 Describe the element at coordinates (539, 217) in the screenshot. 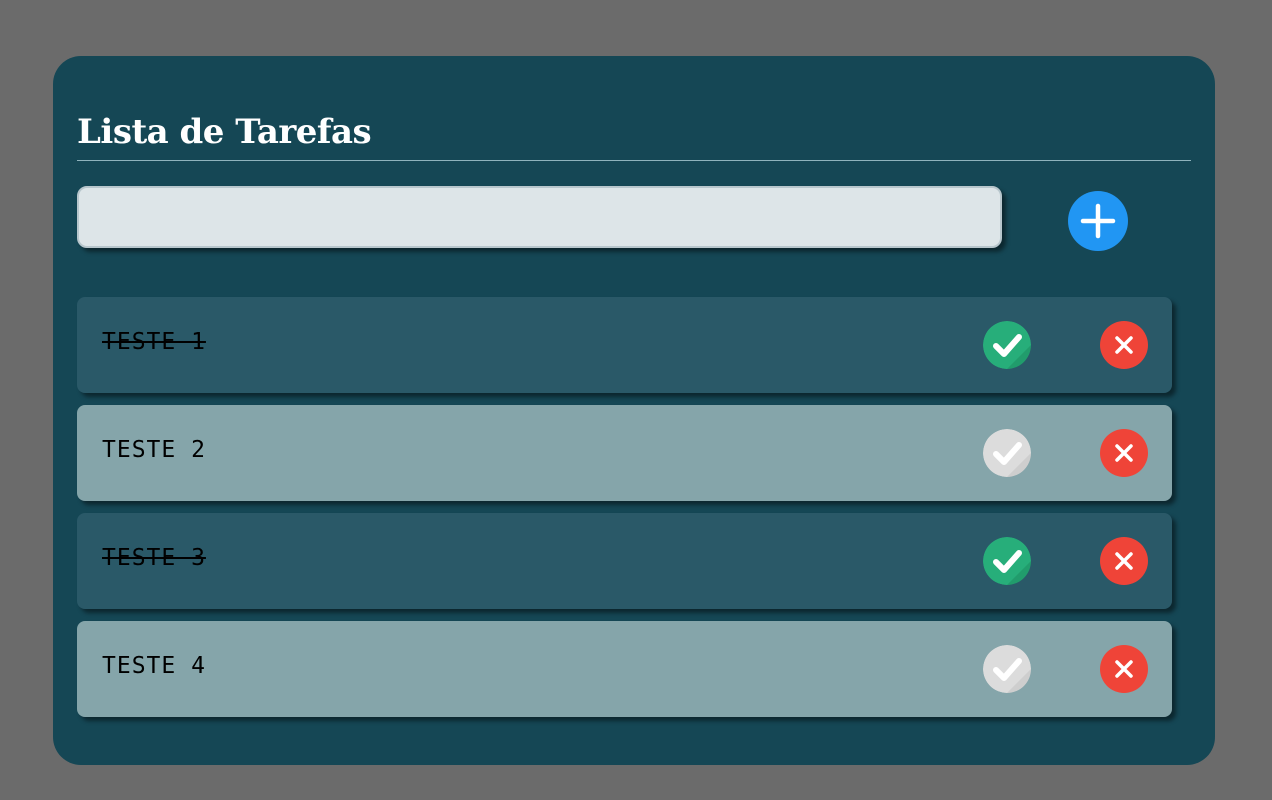

I see `task-input` at that location.